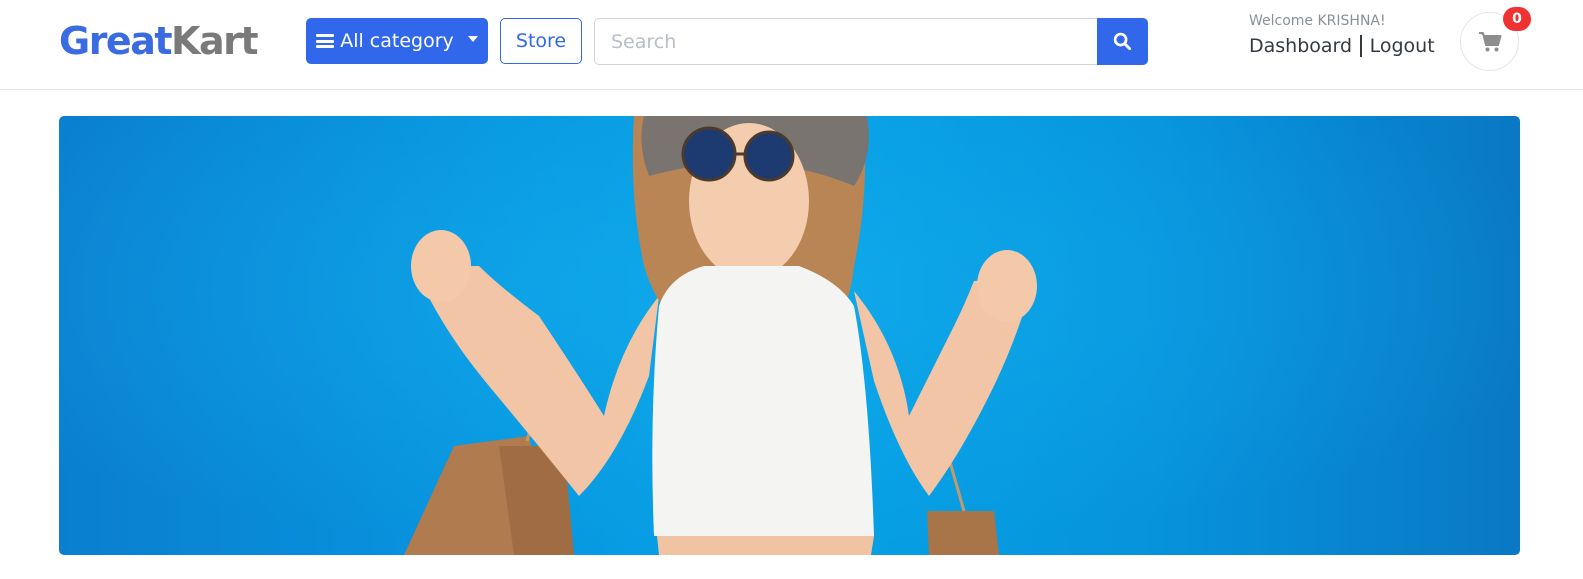  Describe the element at coordinates (472, 39) in the screenshot. I see `caret-down-icon` at that location.